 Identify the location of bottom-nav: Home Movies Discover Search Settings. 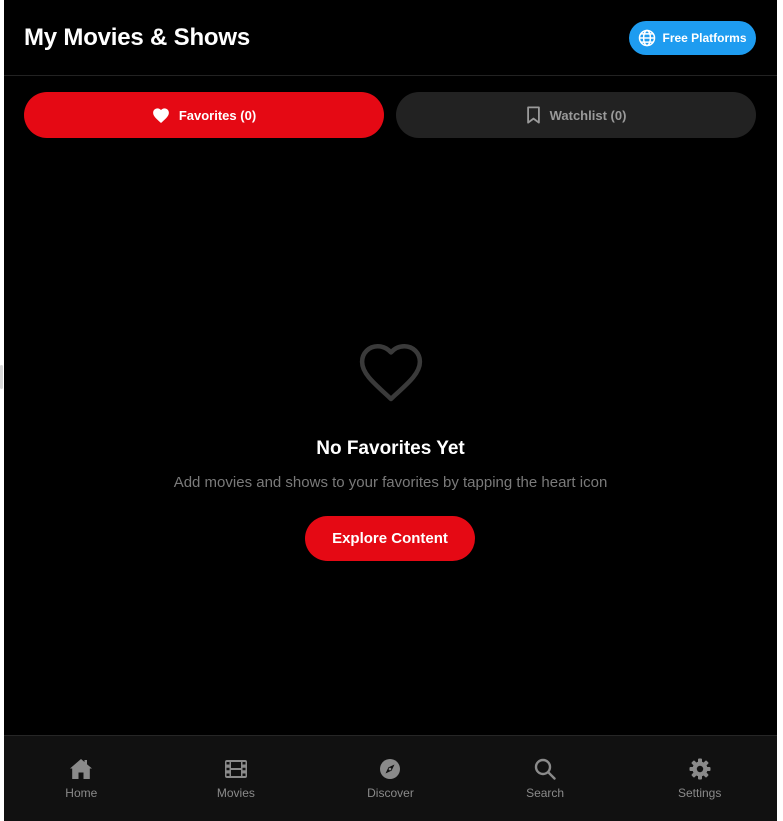
(390, 778).